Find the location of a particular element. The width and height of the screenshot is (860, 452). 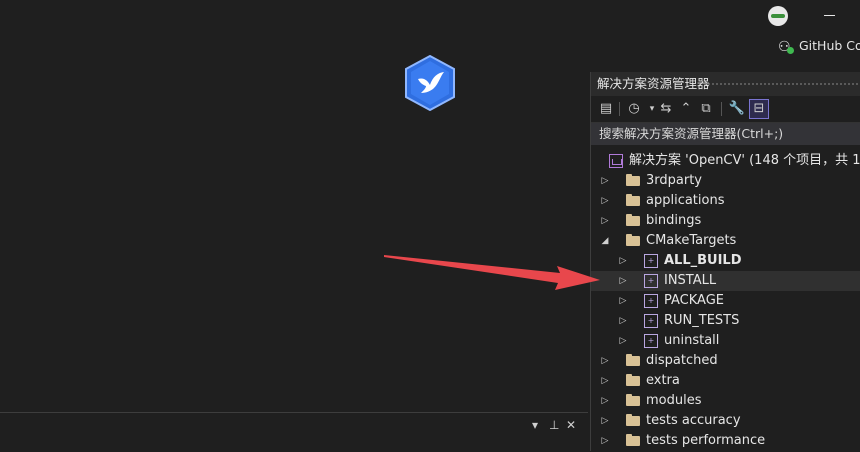

tree-item: ▷ extra is located at coordinates (725, 381).